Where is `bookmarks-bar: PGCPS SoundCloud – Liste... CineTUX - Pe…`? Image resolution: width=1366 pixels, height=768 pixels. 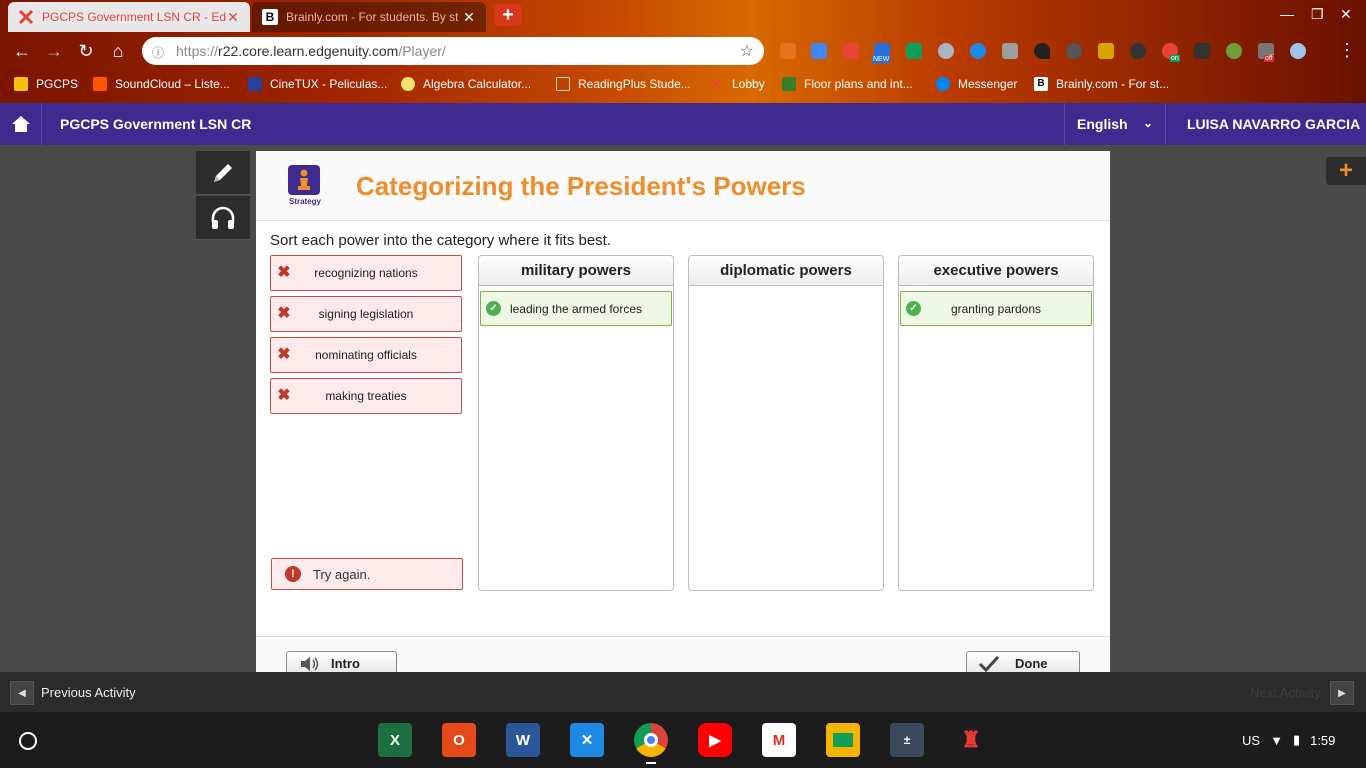
bookmarks-bar: PGCPS SoundCloud – Liste... CineTUX - Pe… is located at coordinates (683, 85).